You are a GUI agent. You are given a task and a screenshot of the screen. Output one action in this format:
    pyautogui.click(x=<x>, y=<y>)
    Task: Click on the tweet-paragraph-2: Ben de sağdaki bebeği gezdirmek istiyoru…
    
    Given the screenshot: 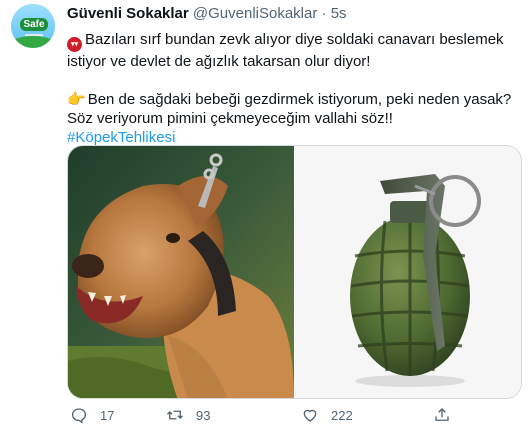 What is the action you would take?
    pyautogui.click(x=289, y=109)
    